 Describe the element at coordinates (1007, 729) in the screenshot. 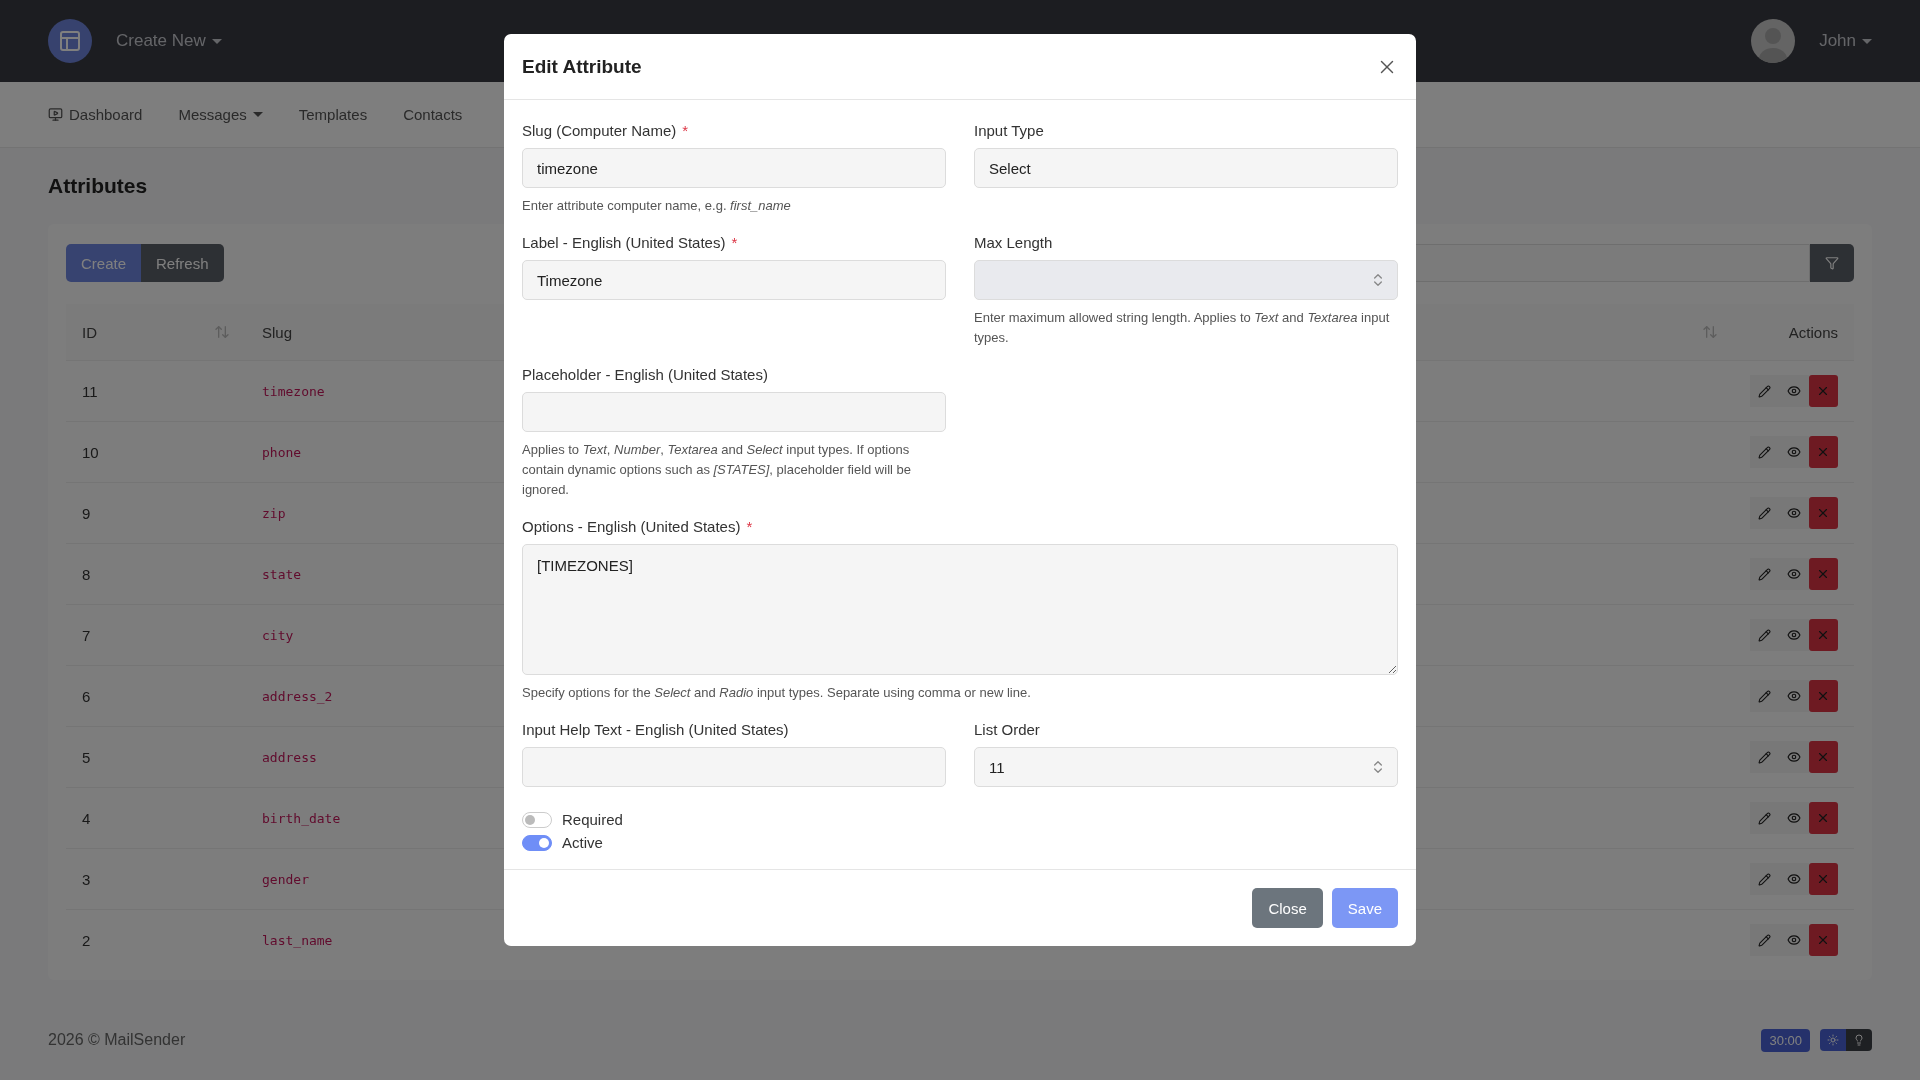

I see `field-label: List Order` at that location.